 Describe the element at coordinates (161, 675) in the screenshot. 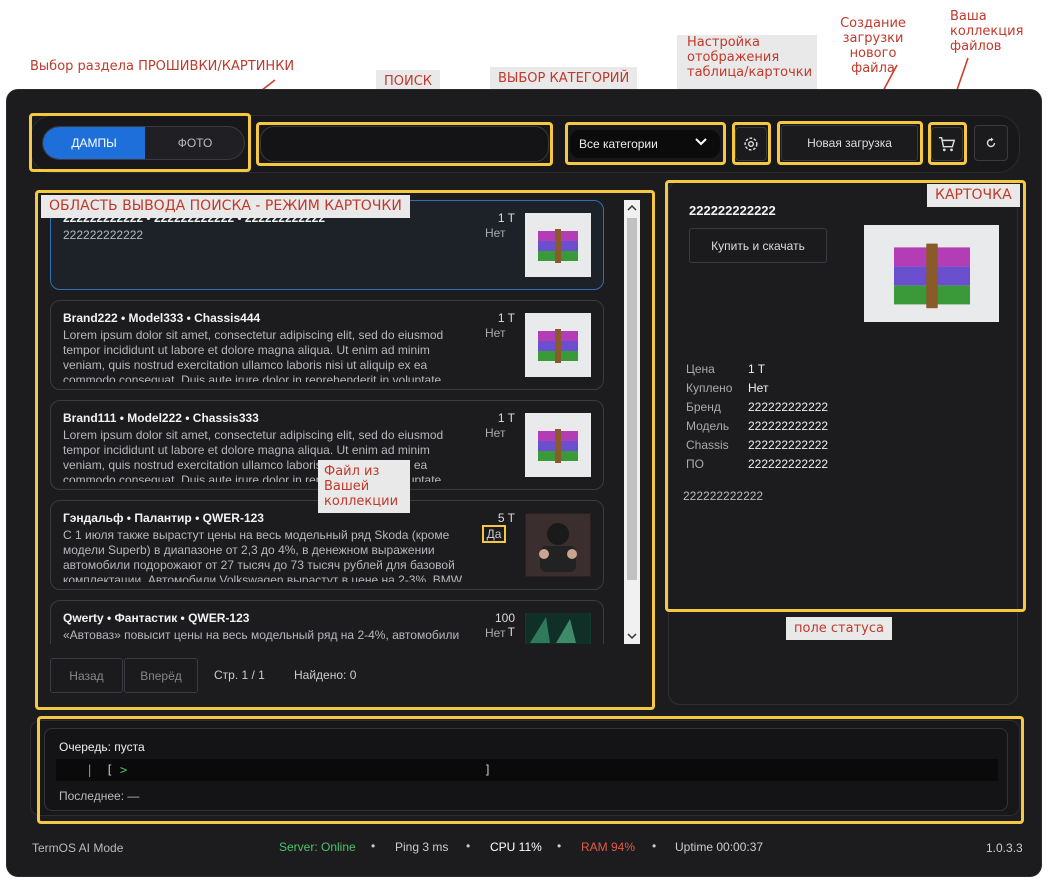

I see `forward-button: Вперёд` at that location.